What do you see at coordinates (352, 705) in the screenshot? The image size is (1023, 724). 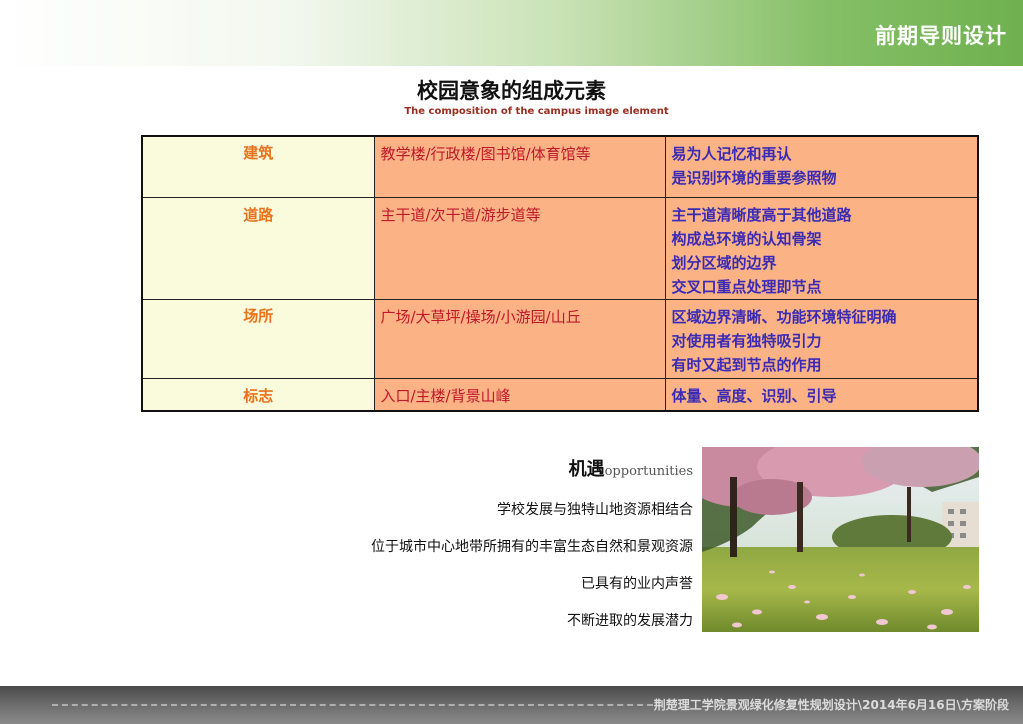 I see `footer-divider` at bounding box center [352, 705].